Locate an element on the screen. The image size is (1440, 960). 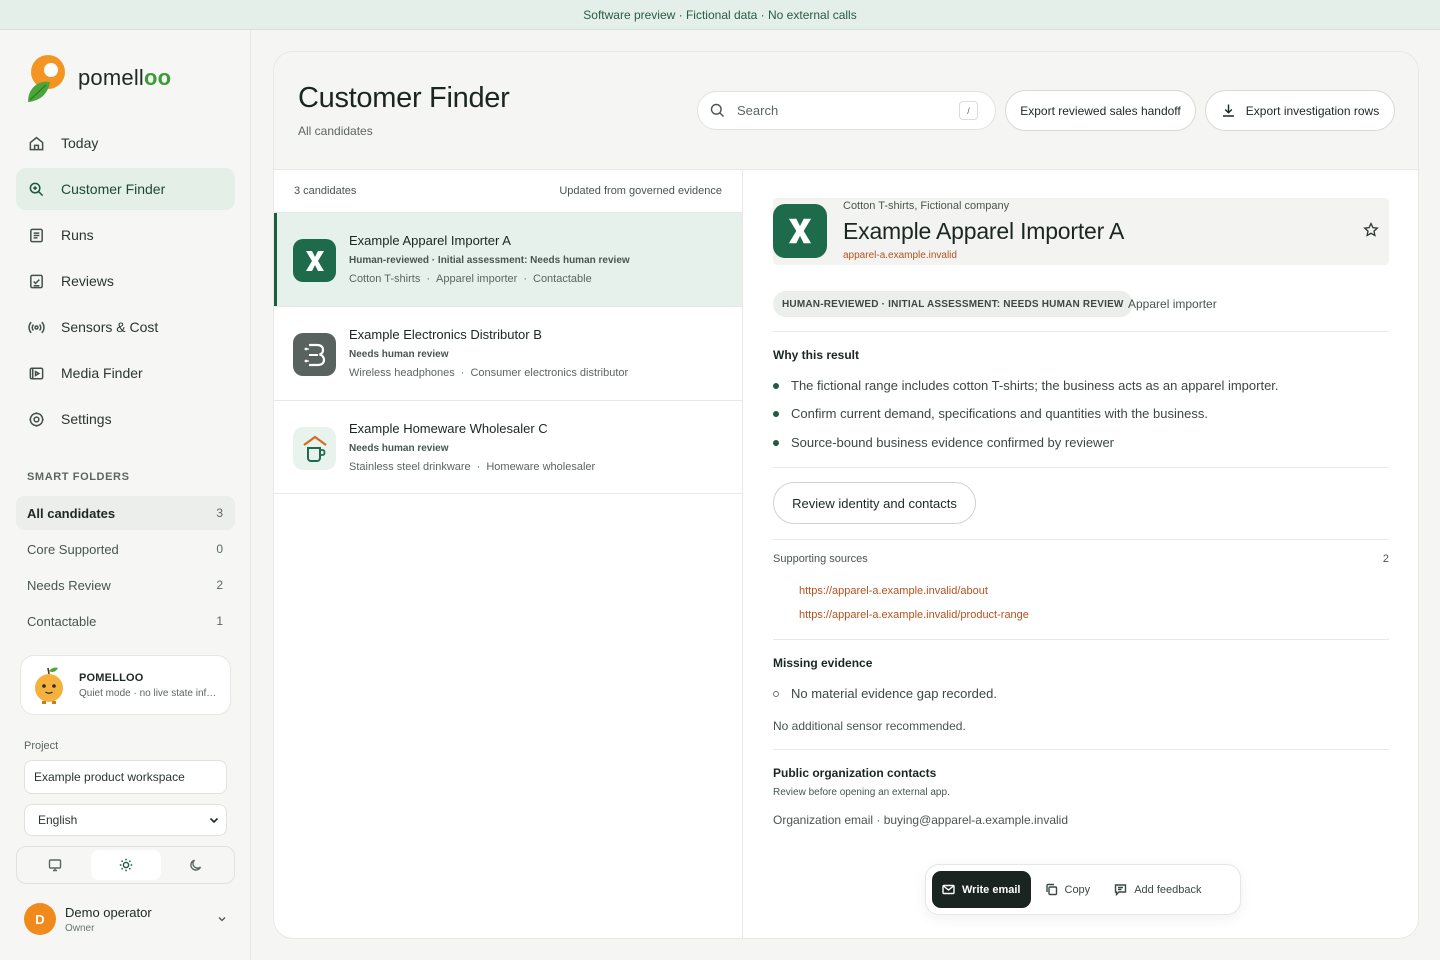
candidate-name: Example Homeware Wholesaler C is located at coordinates (448, 428).